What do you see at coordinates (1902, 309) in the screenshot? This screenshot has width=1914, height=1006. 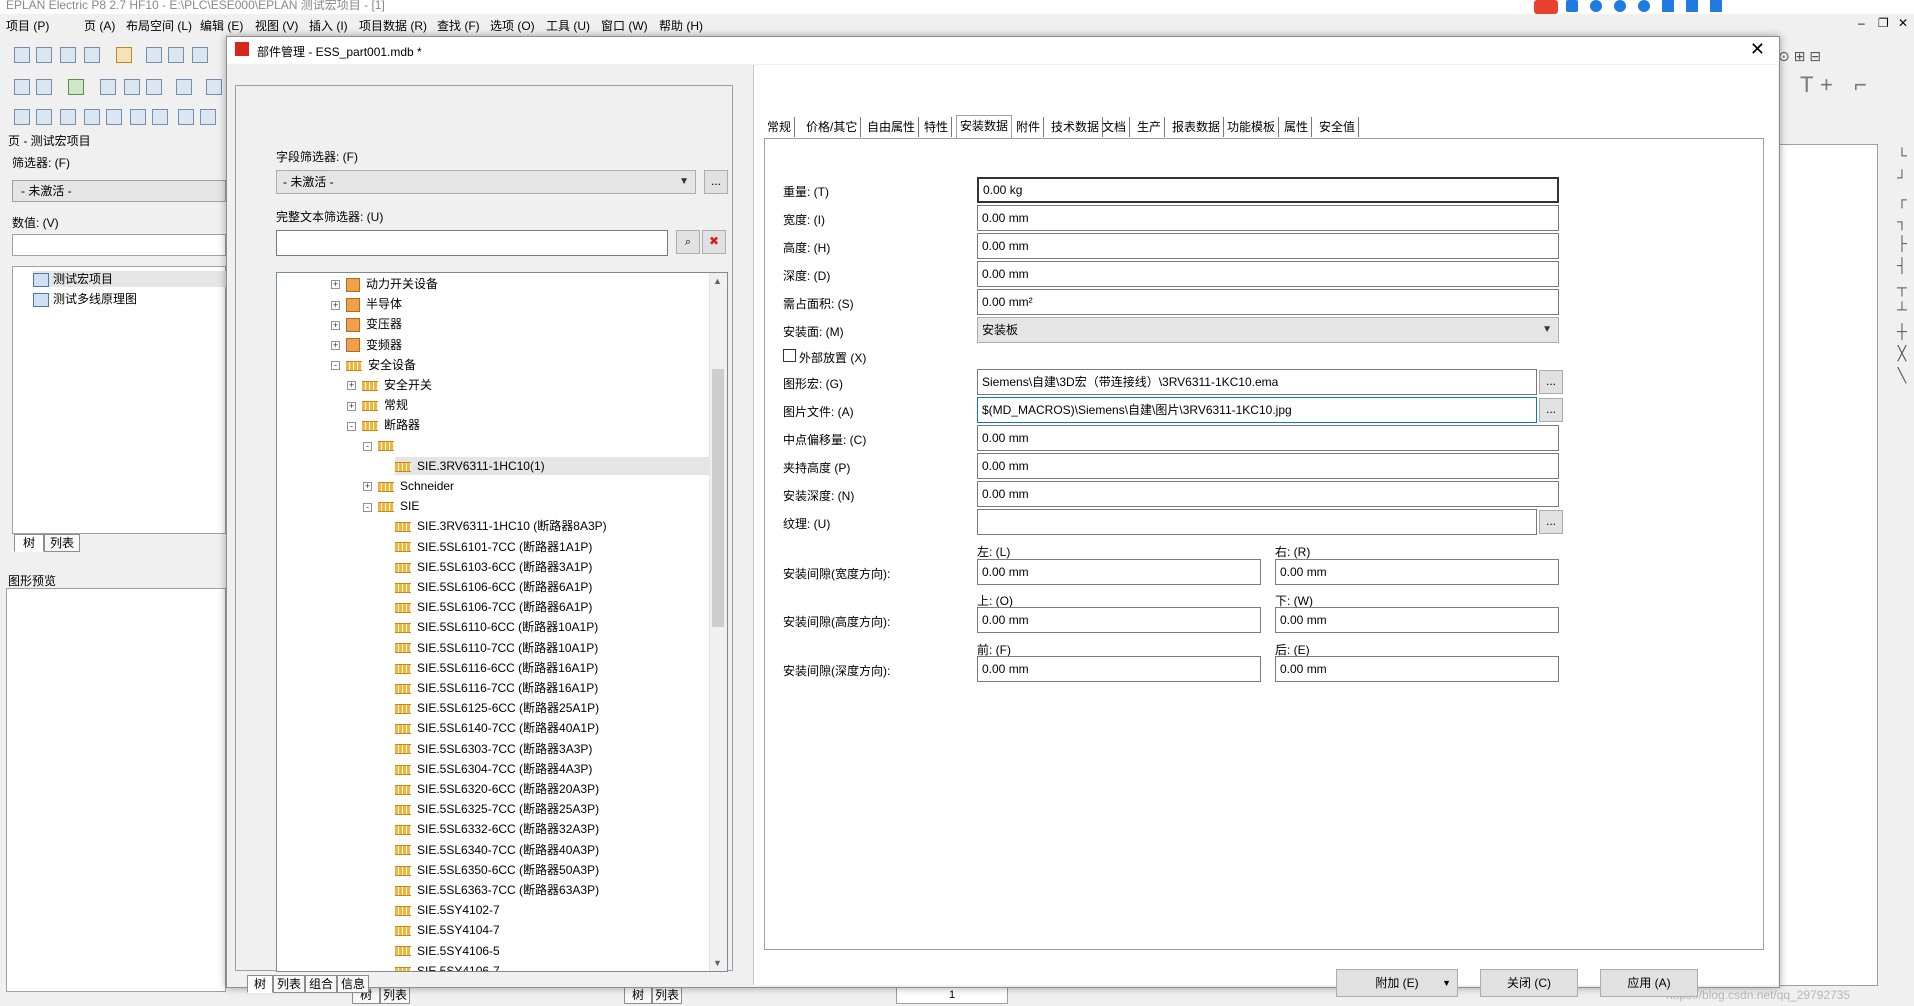 I see `symbol-icon-8: ┴` at bounding box center [1902, 309].